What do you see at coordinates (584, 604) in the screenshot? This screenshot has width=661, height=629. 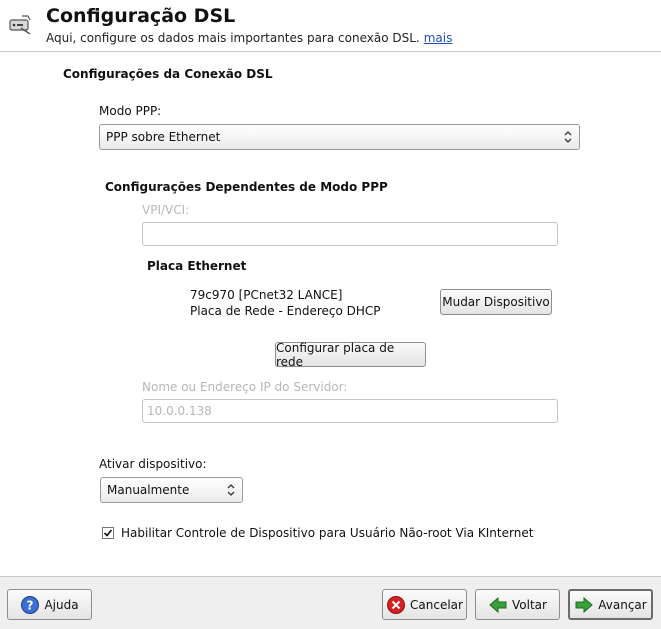 I see `arrow-right-icon` at bounding box center [584, 604].